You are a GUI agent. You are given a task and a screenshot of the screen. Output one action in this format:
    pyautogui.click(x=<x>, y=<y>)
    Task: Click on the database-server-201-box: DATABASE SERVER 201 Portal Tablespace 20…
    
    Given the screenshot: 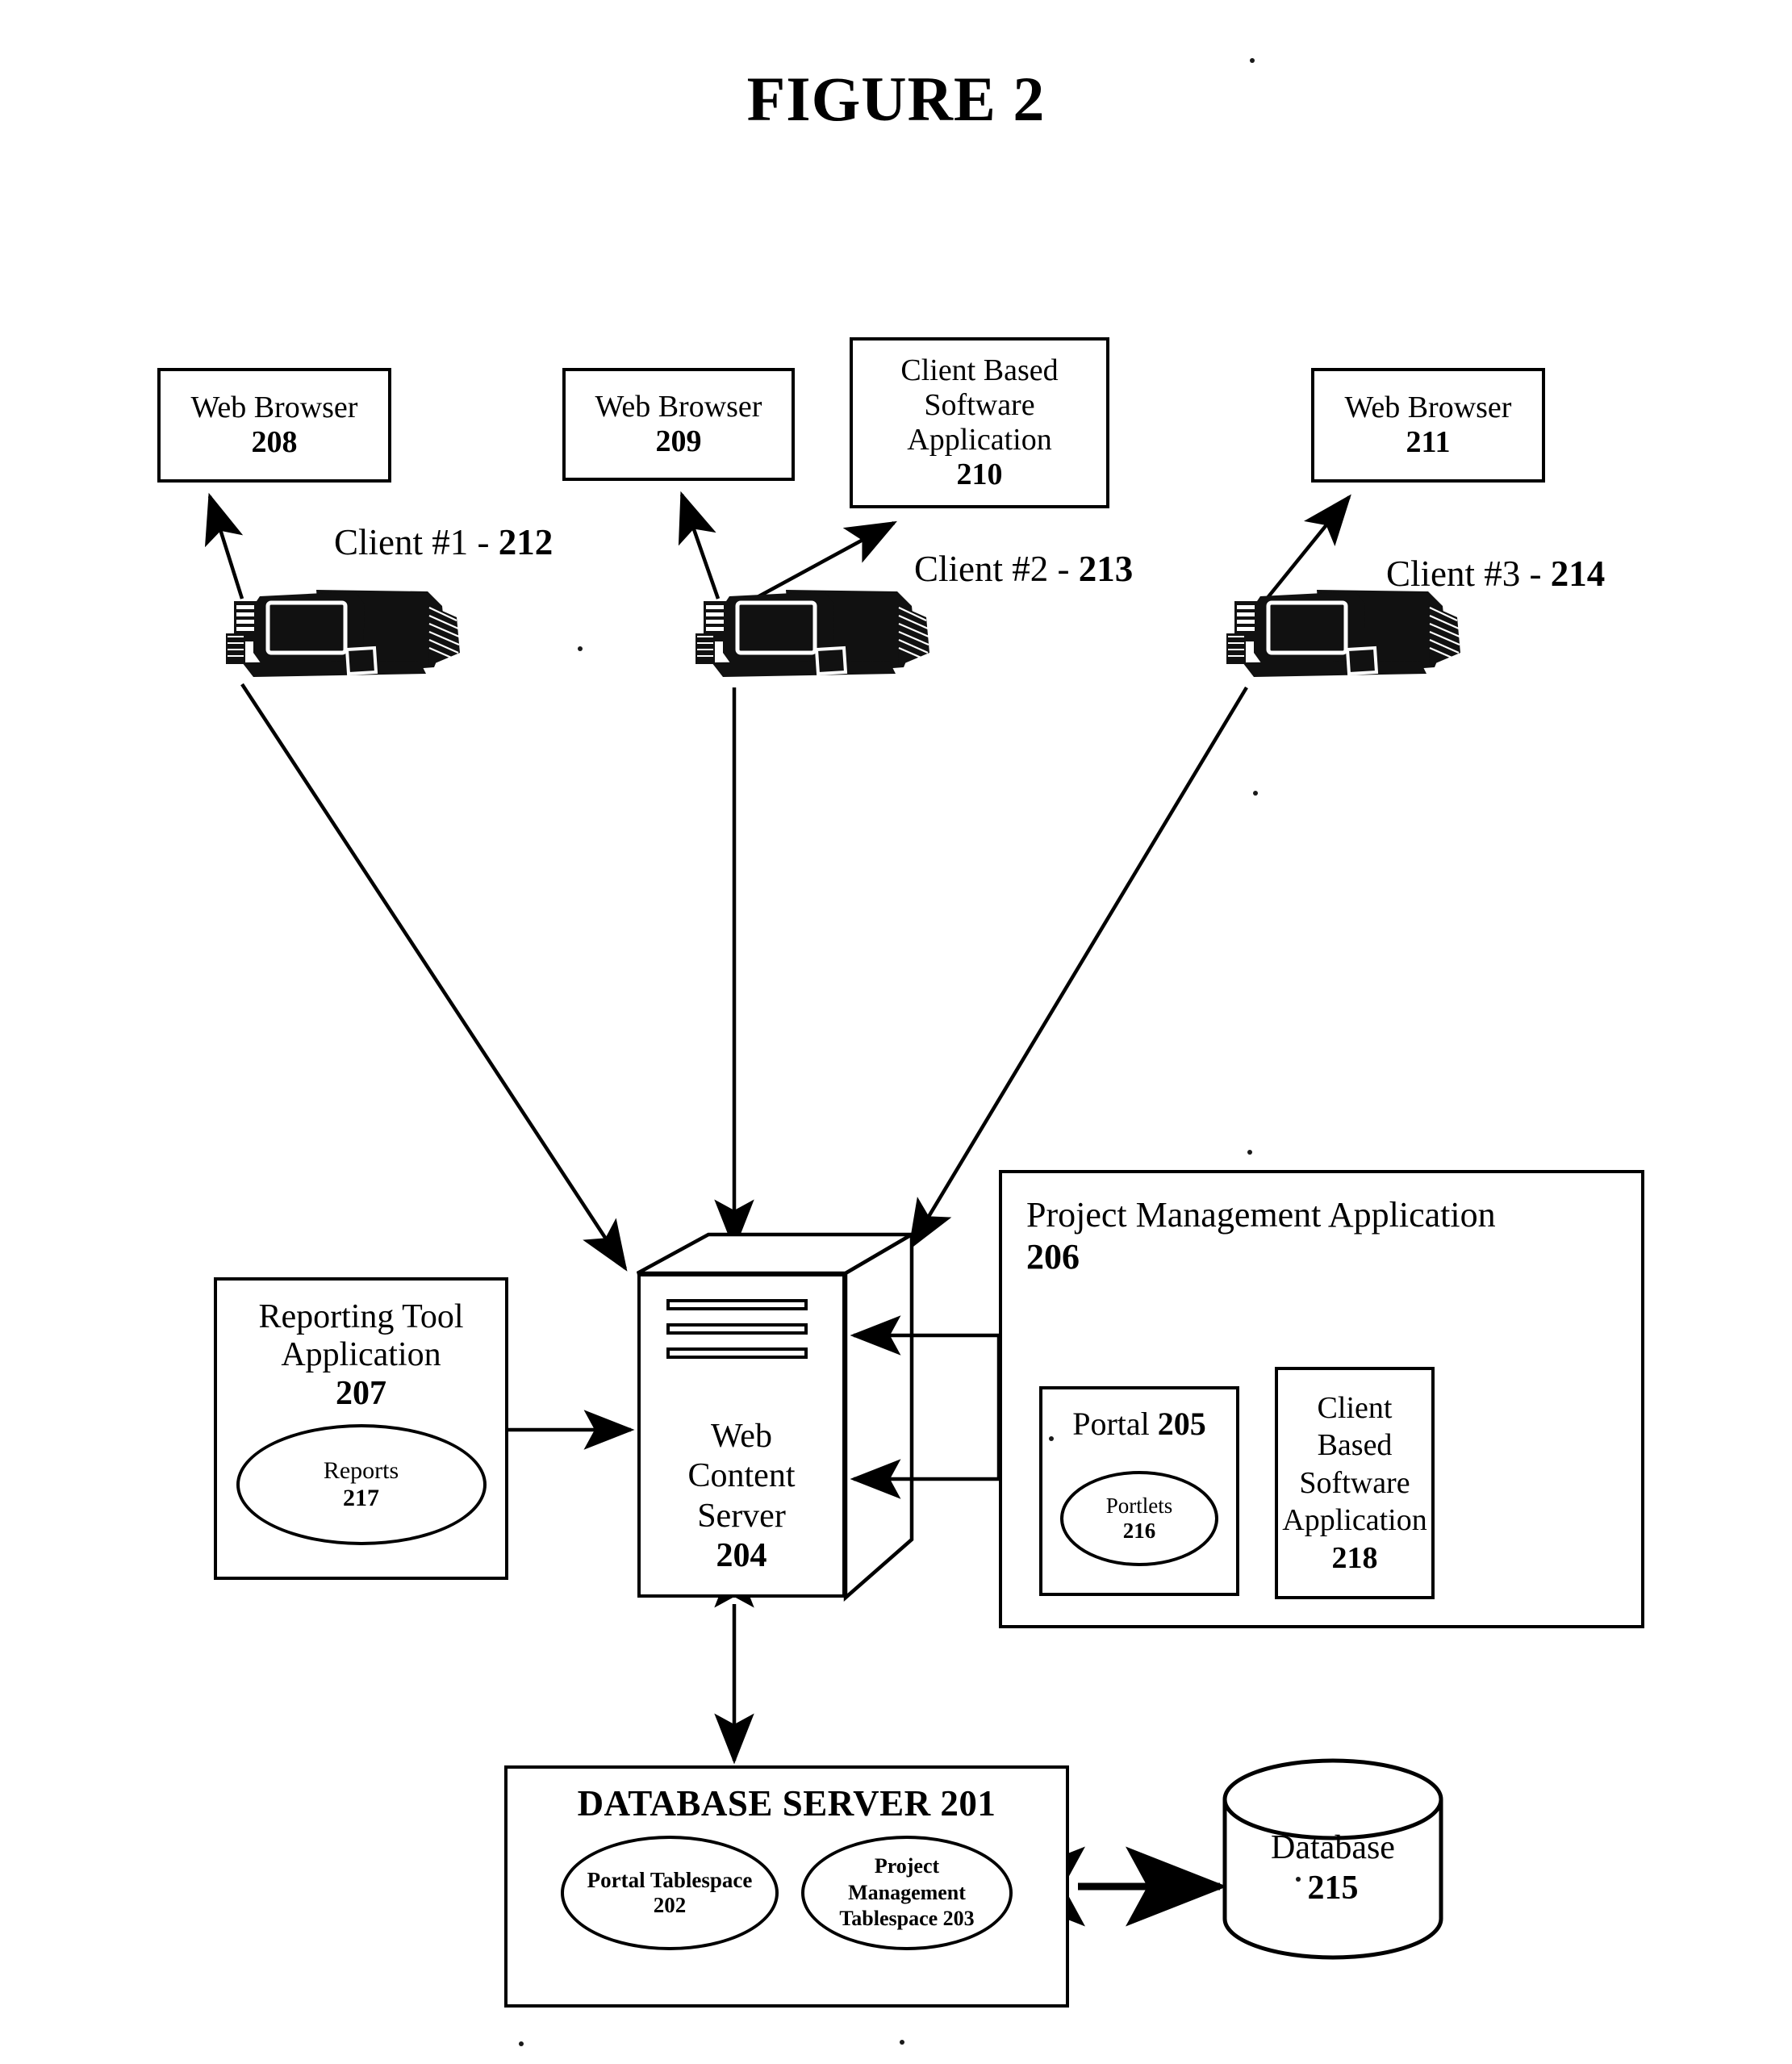 What is the action you would take?
    pyautogui.click(x=786, y=1886)
    